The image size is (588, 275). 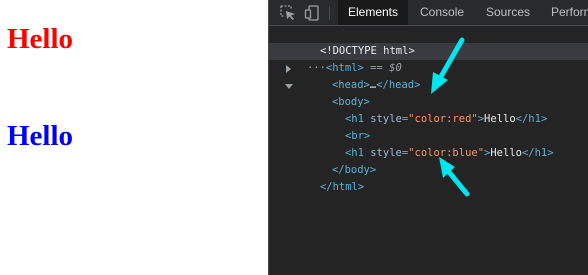 I want to click on annotation-arrows, so click(x=450, y=117).